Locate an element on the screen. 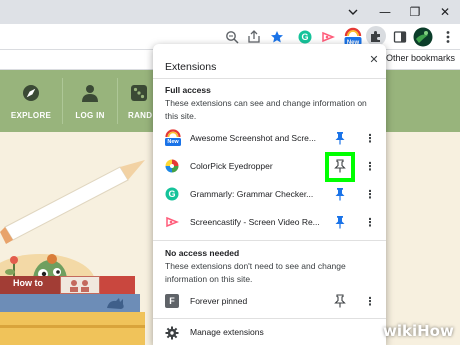  extension-row-awesome-screenshot: New Awesome Screenshot and Scre... ⋮ is located at coordinates (269, 138).